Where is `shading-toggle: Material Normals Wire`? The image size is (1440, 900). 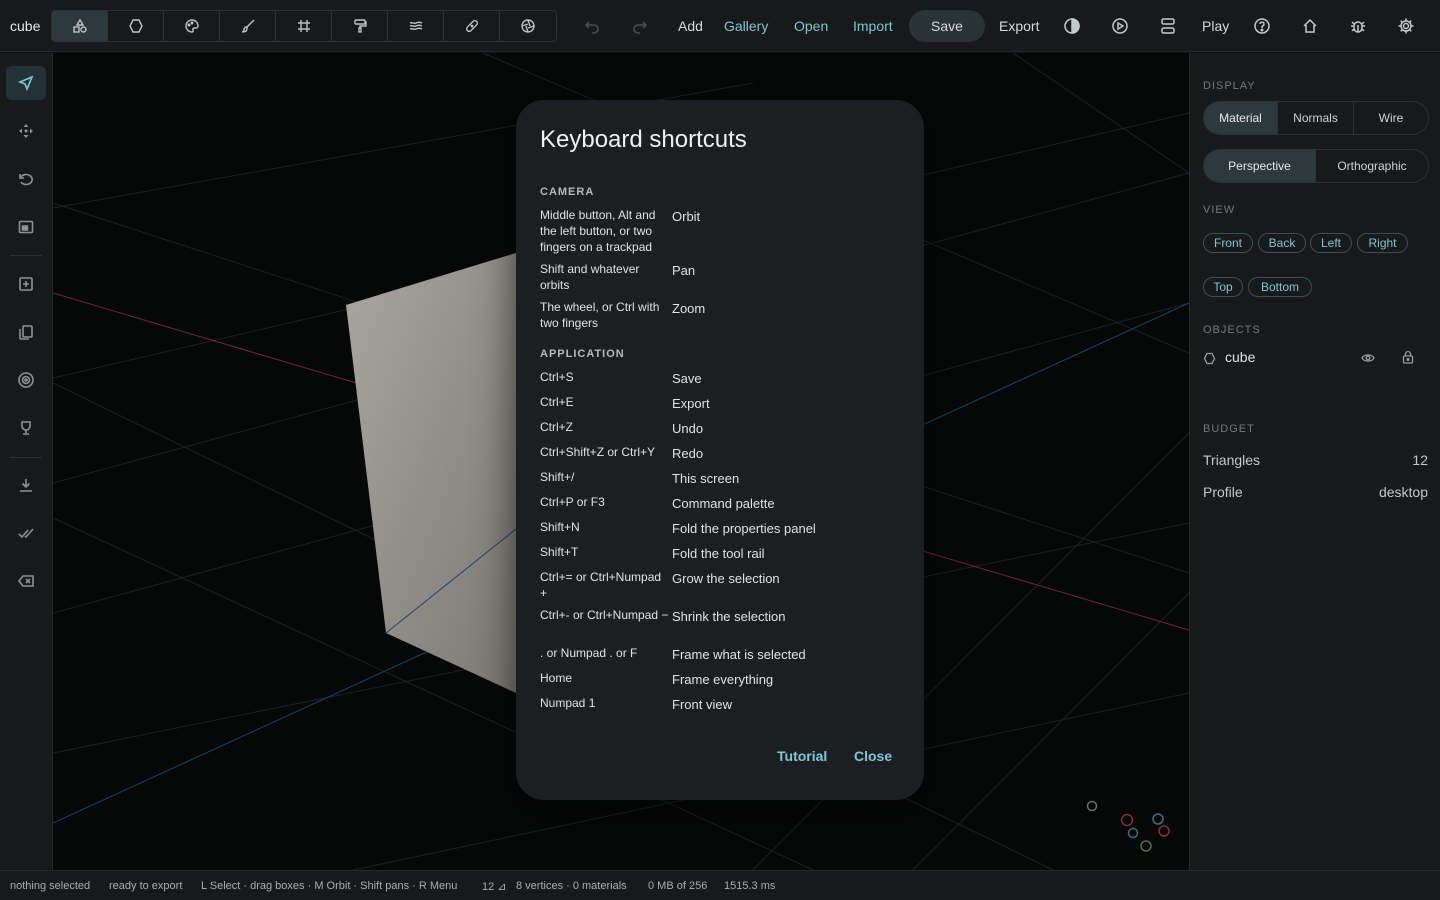 shading-toggle: Material Normals Wire is located at coordinates (1316, 118).